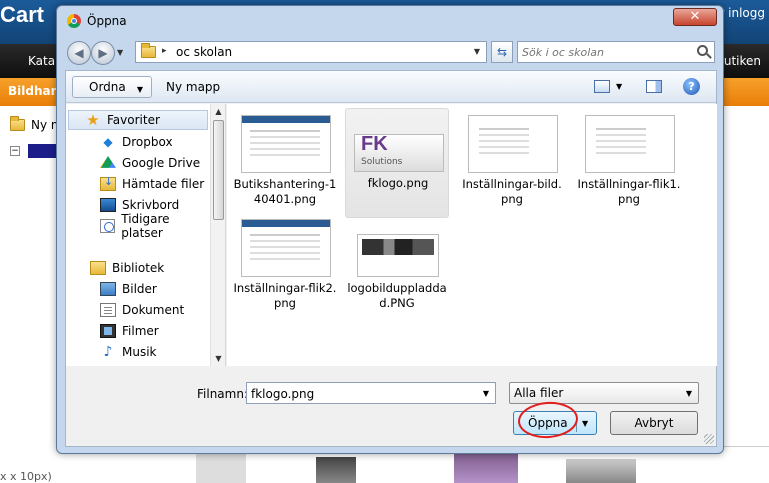 The width and height of the screenshot is (769, 483). Describe the element at coordinates (374, 144) in the screenshot. I see `fk-logo-text: FK` at that location.